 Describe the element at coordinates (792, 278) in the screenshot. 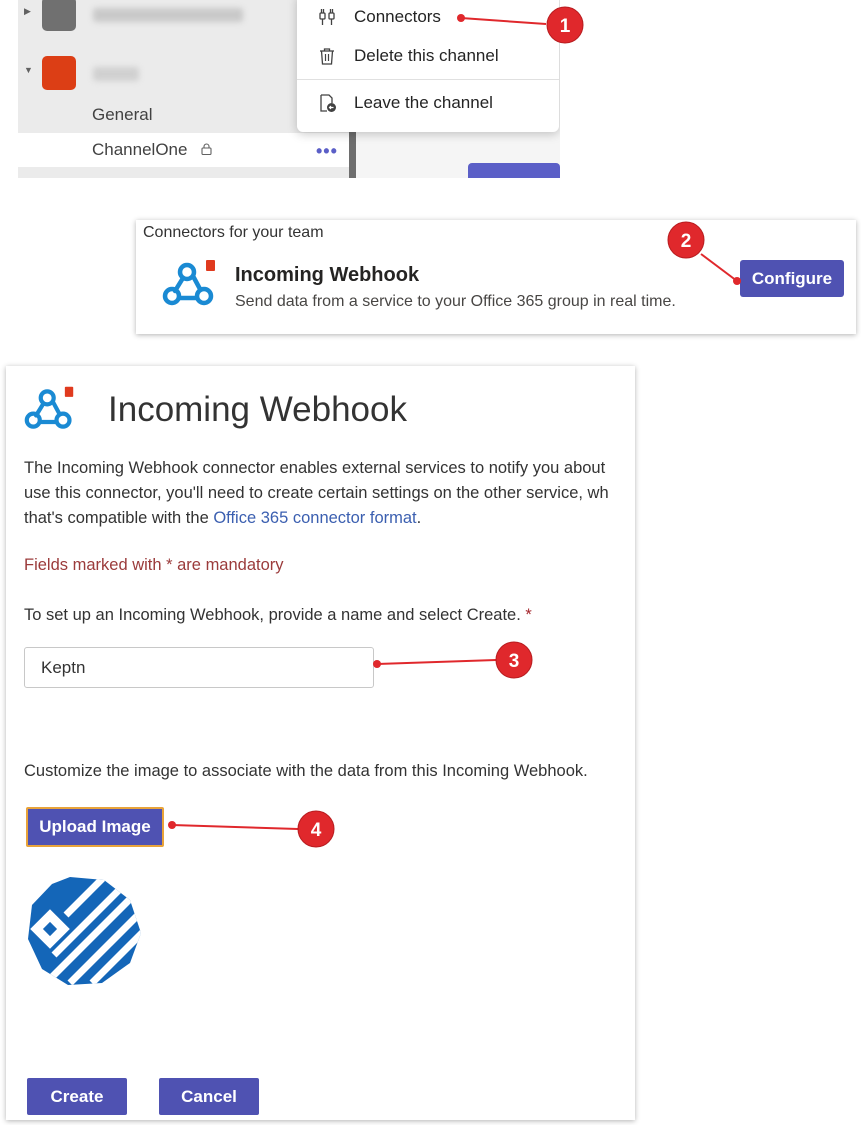

I see `configure-button: Configure` at that location.